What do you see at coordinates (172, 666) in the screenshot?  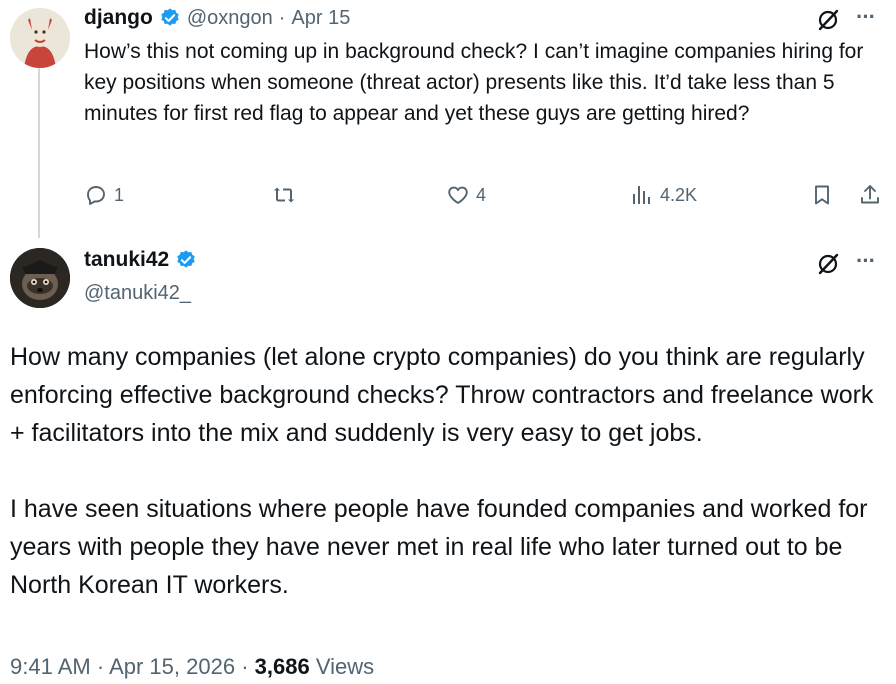 I see `post-date: Apr 15, 2026` at bounding box center [172, 666].